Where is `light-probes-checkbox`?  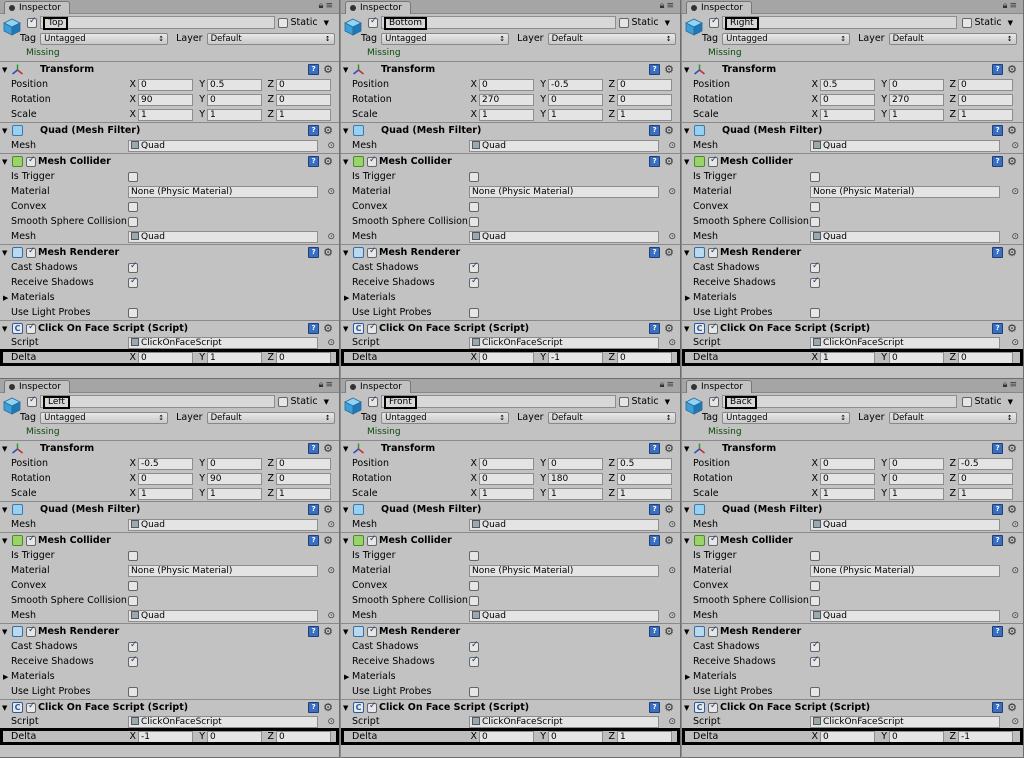 light-probes-checkbox is located at coordinates (815, 691).